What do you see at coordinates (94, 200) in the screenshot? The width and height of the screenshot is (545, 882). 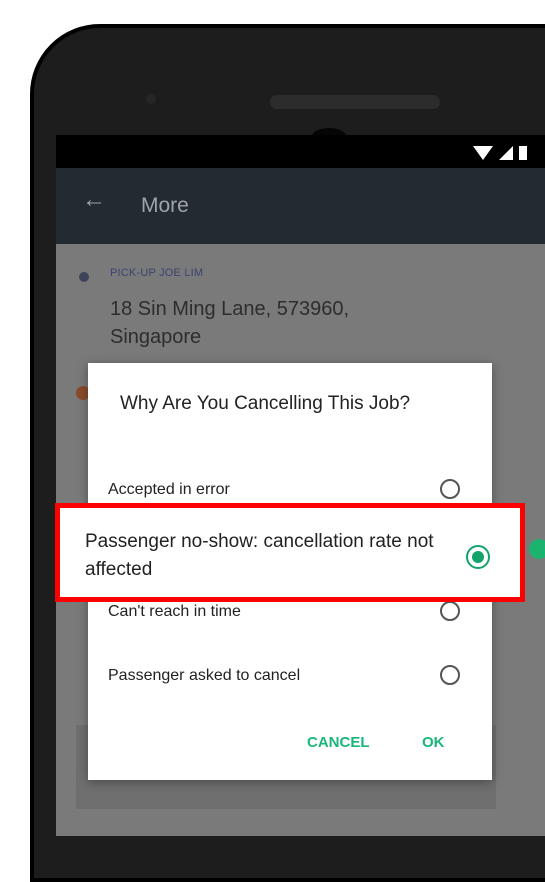 I see `back-arrow-icon: ←` at bounding box center [94, 200].